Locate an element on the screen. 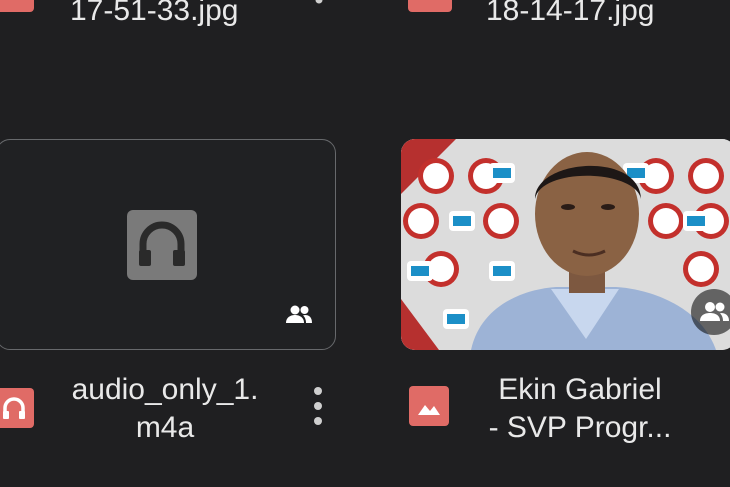  file-name-line: m4a is located at coordinates (165, 427).